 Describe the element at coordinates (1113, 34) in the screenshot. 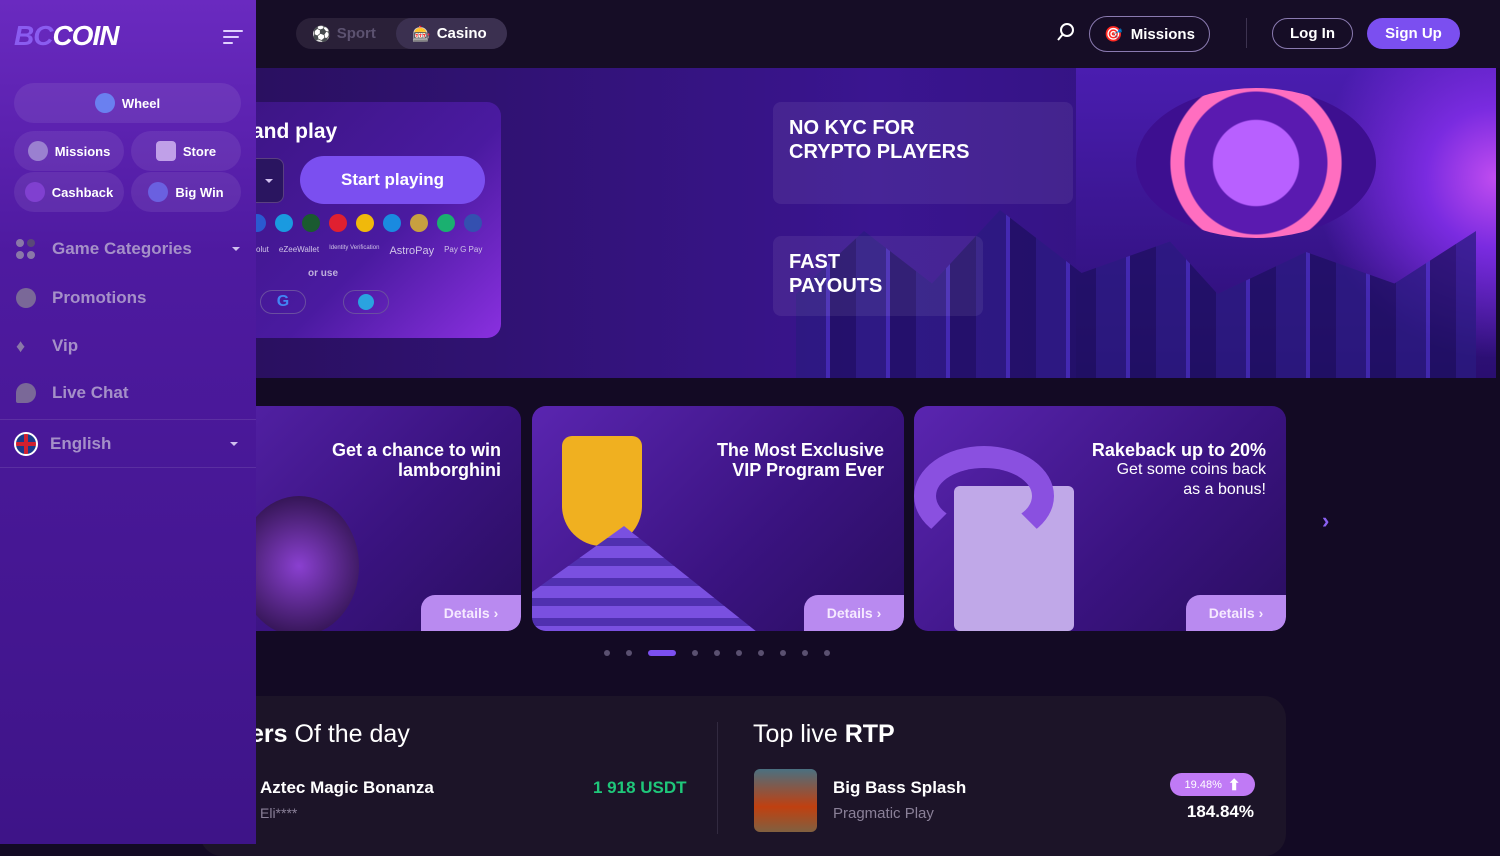

I see `target-icon: 🎯` at that location.